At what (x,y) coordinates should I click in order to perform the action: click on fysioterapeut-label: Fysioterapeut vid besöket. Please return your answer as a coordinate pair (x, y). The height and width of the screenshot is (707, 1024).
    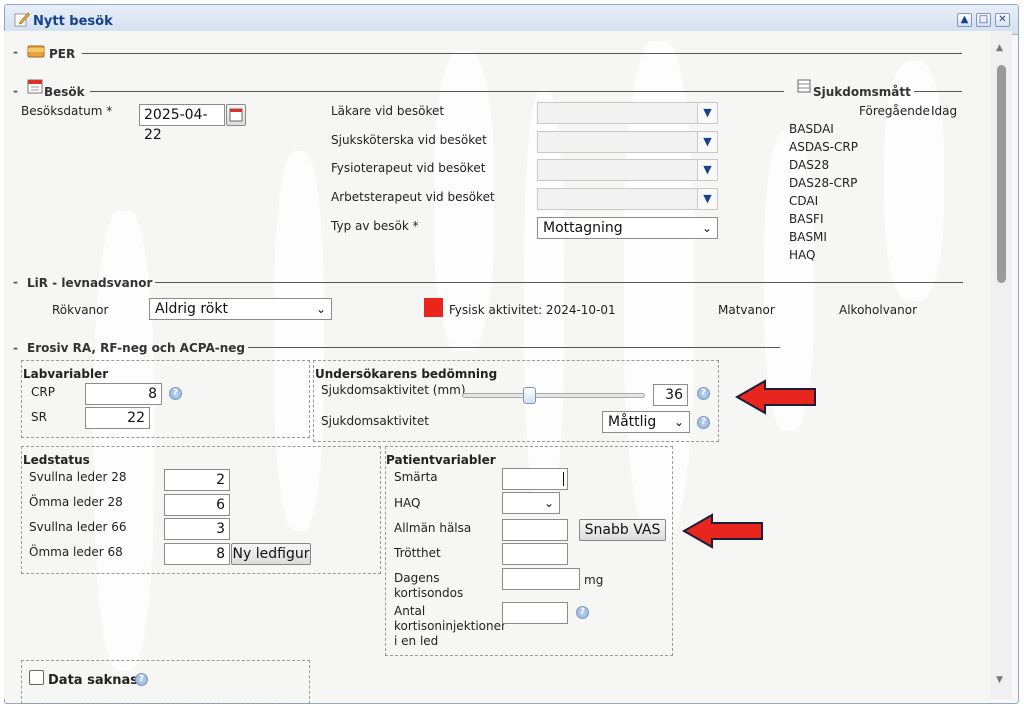
    Looking at the image, I should click on (408, 168).